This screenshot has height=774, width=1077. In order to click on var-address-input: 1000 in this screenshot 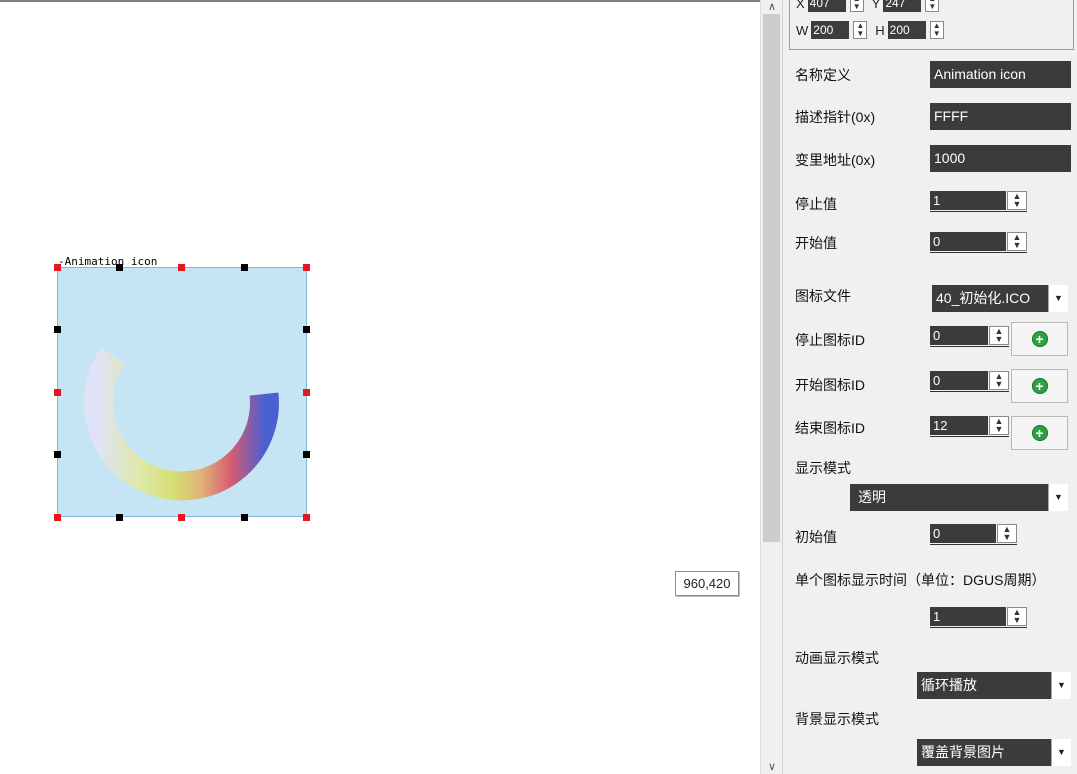, I will do `click(1000, 158)`.